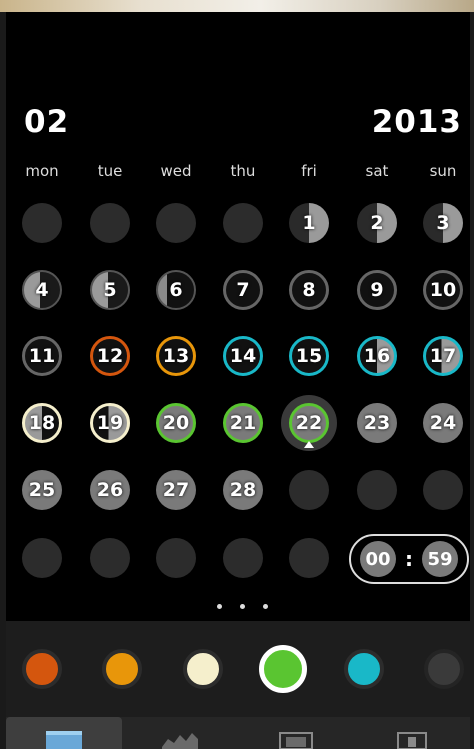  I want to click on day-number: 3, so click(443, 223).